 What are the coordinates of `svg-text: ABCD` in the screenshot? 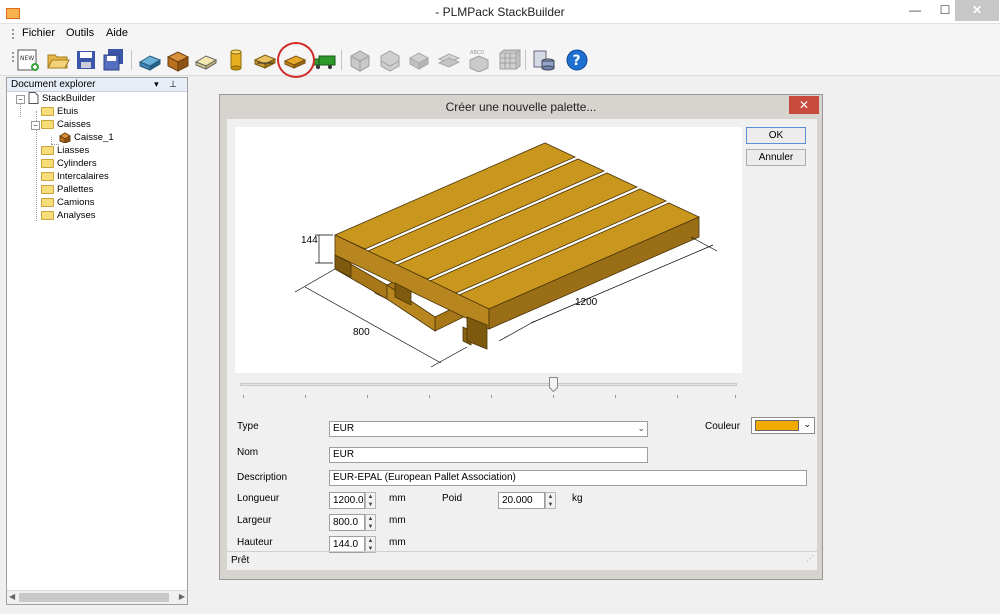 It's located at (477, 53).